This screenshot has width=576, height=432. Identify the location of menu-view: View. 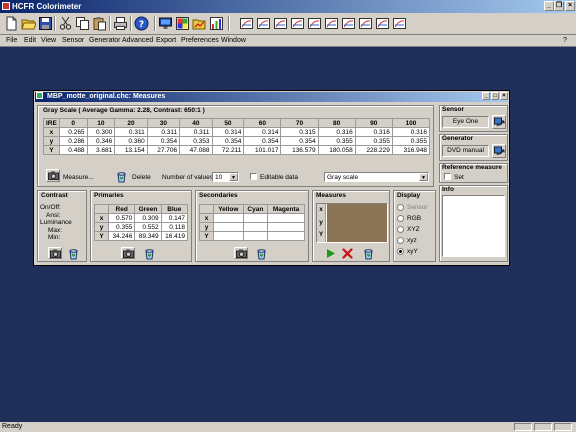
(48, 40).